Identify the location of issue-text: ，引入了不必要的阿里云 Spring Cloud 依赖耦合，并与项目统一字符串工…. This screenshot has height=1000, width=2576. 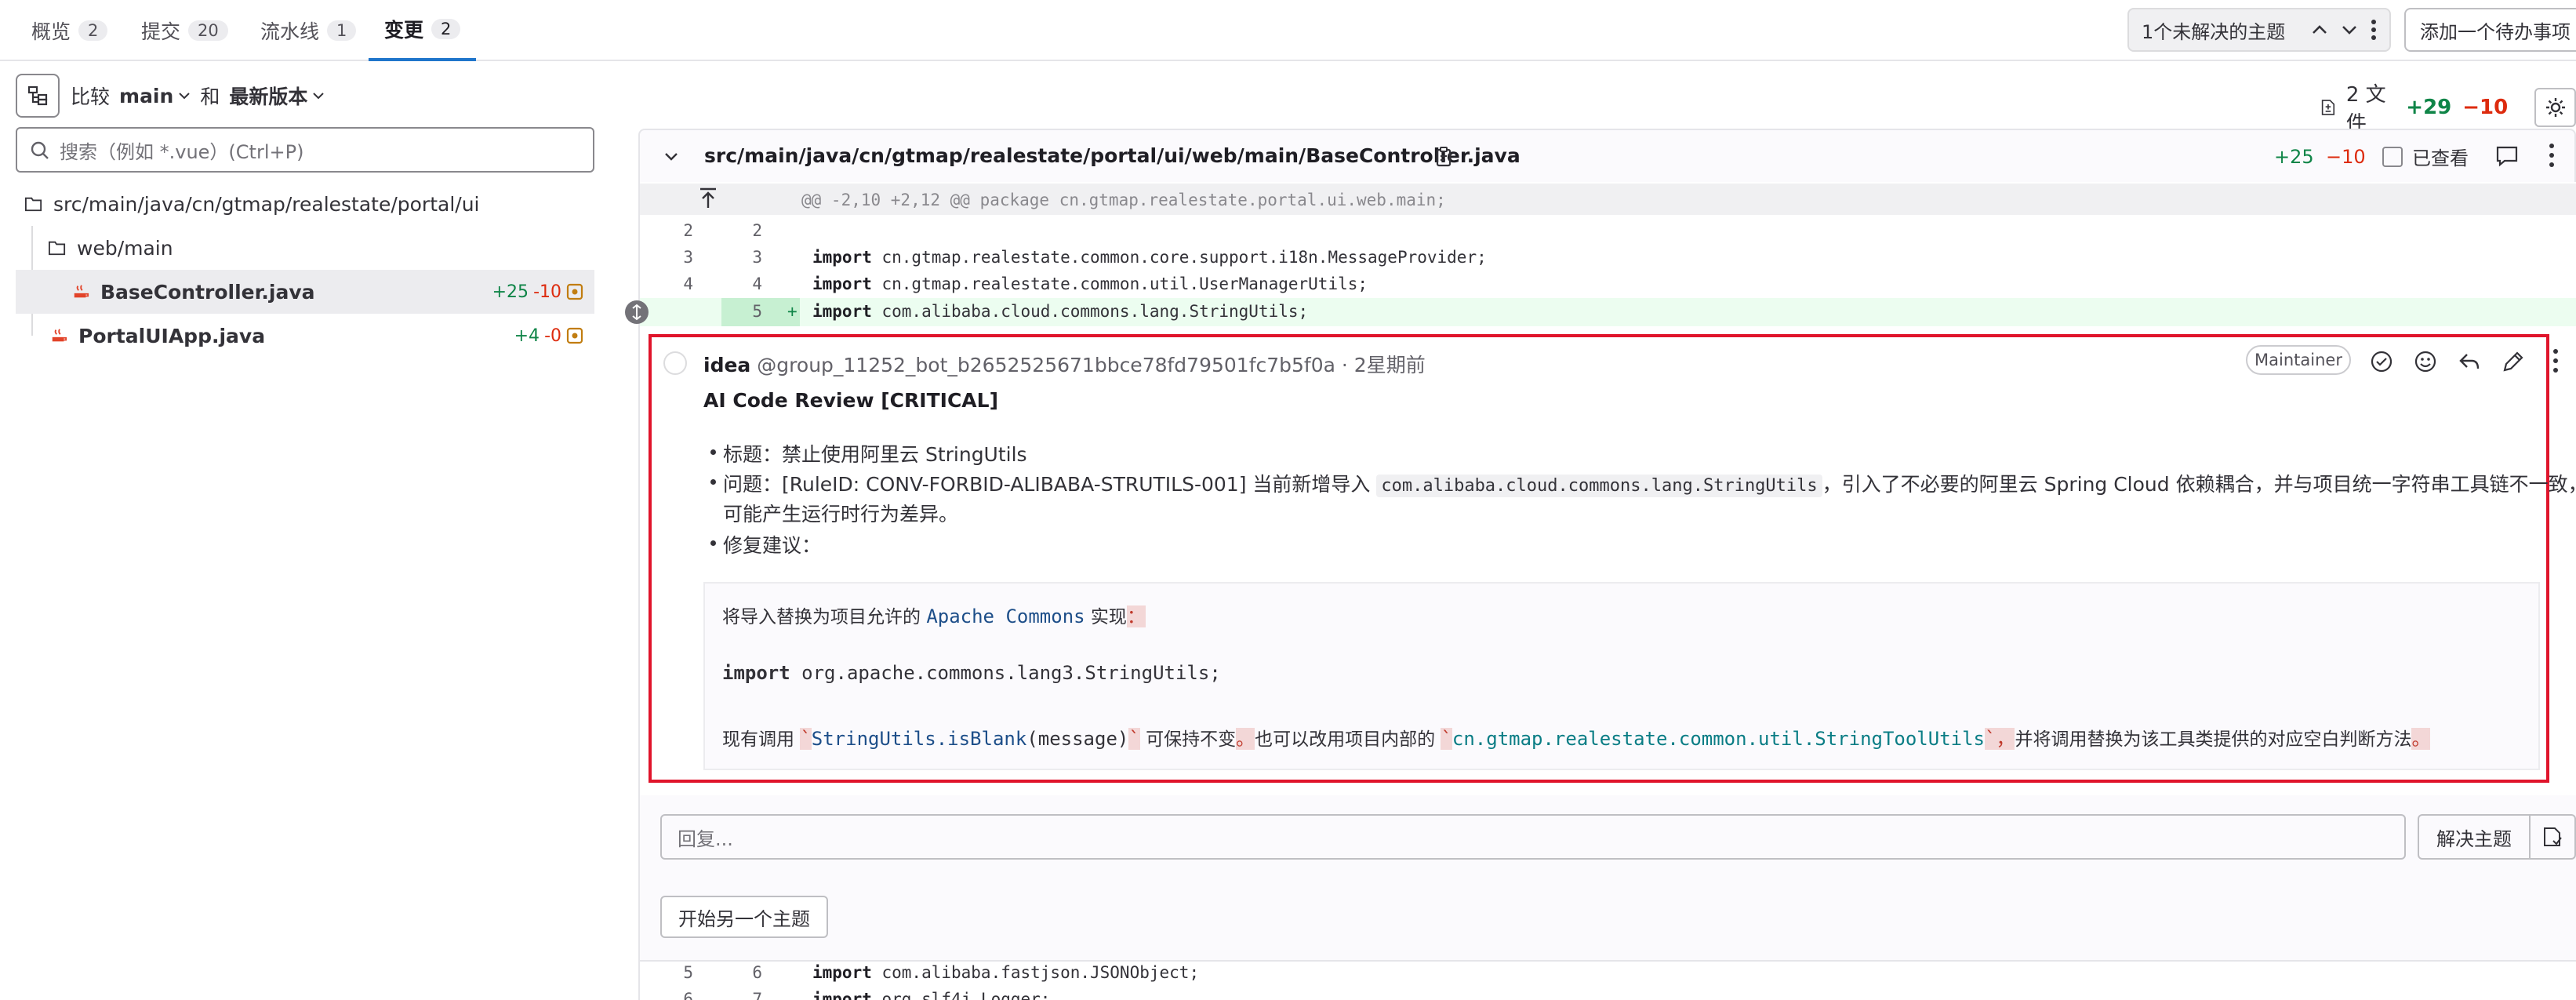
(2199, 484).